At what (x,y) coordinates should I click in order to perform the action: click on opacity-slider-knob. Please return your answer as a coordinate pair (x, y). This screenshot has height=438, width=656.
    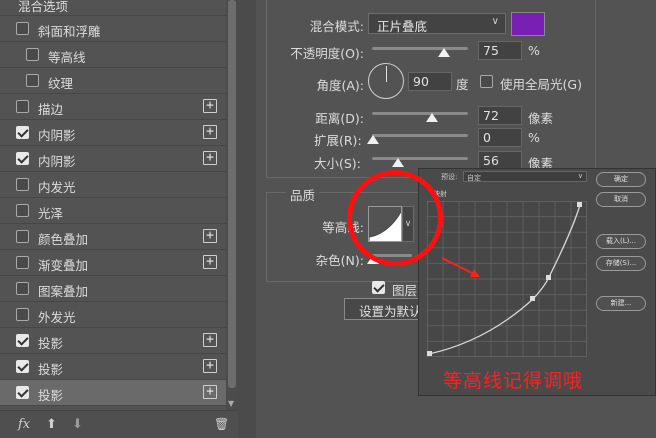
    Looking at the image, I should click on (444, 52).